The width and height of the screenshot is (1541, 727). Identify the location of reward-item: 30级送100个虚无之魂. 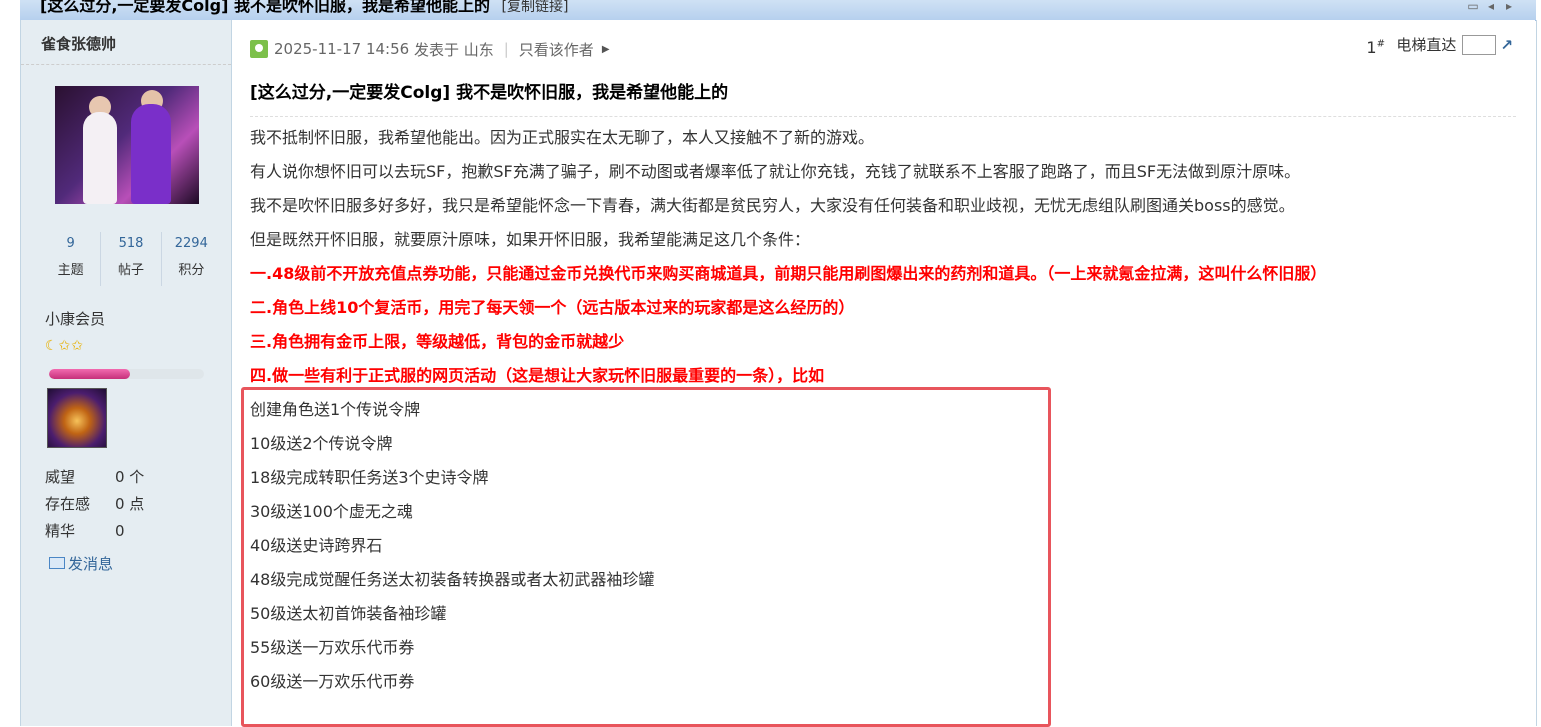
(331, 511).